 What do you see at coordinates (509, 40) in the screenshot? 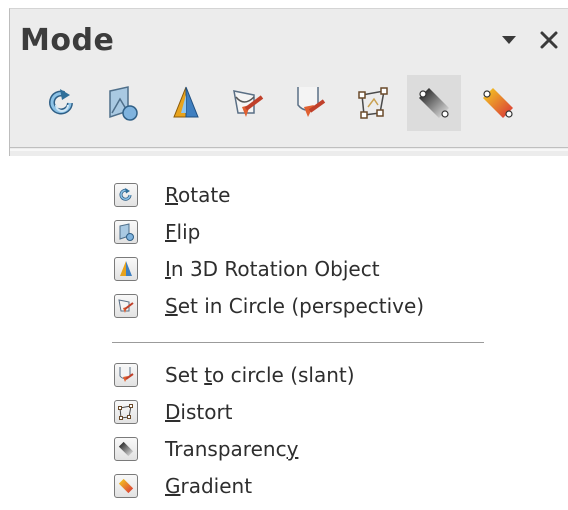
I see `dropdown-triangle-icon` at bounding box center [509, 40].